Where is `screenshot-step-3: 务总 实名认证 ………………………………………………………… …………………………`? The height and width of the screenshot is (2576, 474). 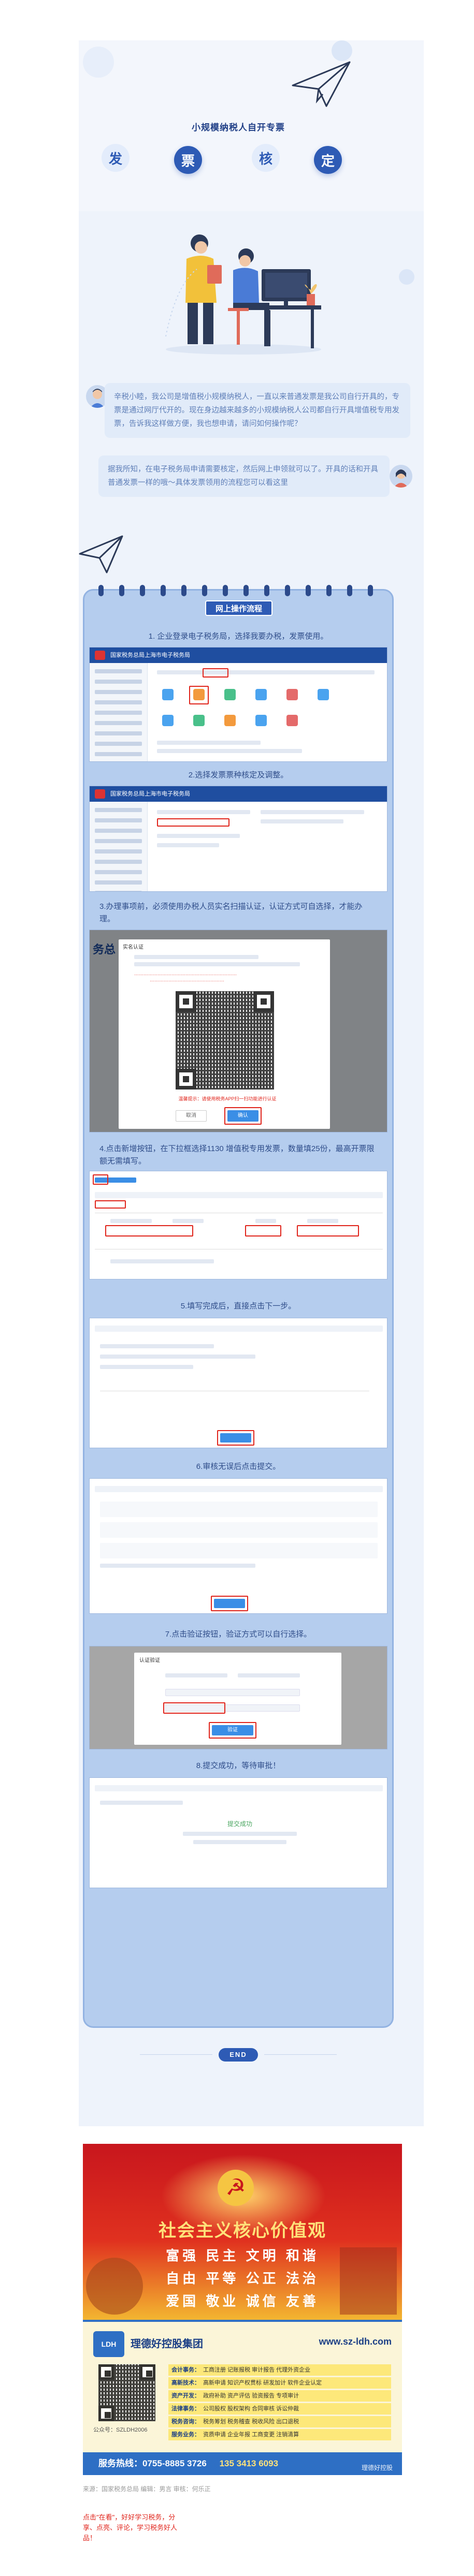
screenshot-step-3: 务总 实名认证 ………………………………………………………… ………………………… is located at coordinates (238, 1031).